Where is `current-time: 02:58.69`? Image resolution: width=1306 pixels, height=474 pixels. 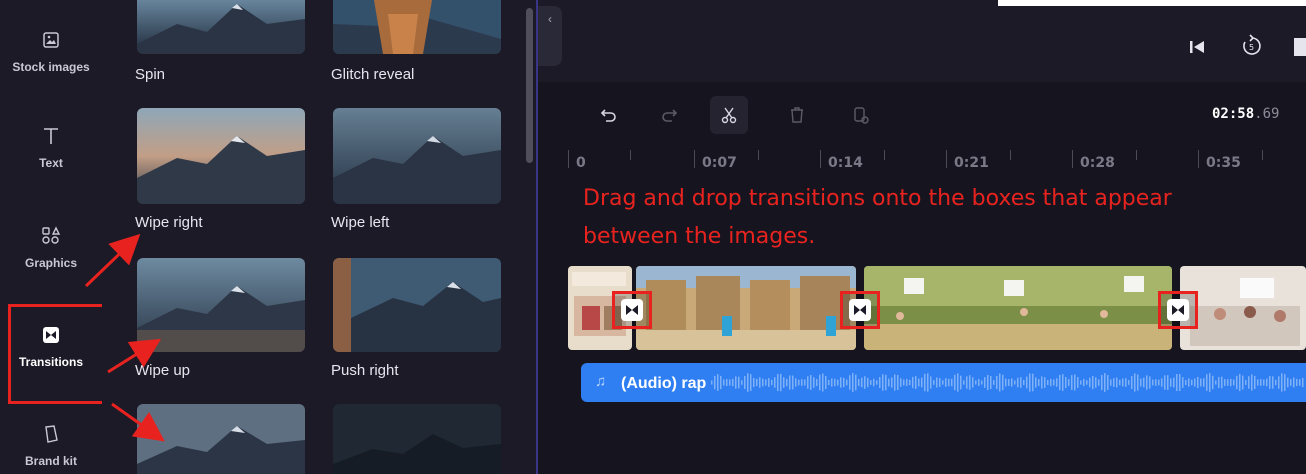
current-time: 02:58.69 is located at coordinates (1245, 114).